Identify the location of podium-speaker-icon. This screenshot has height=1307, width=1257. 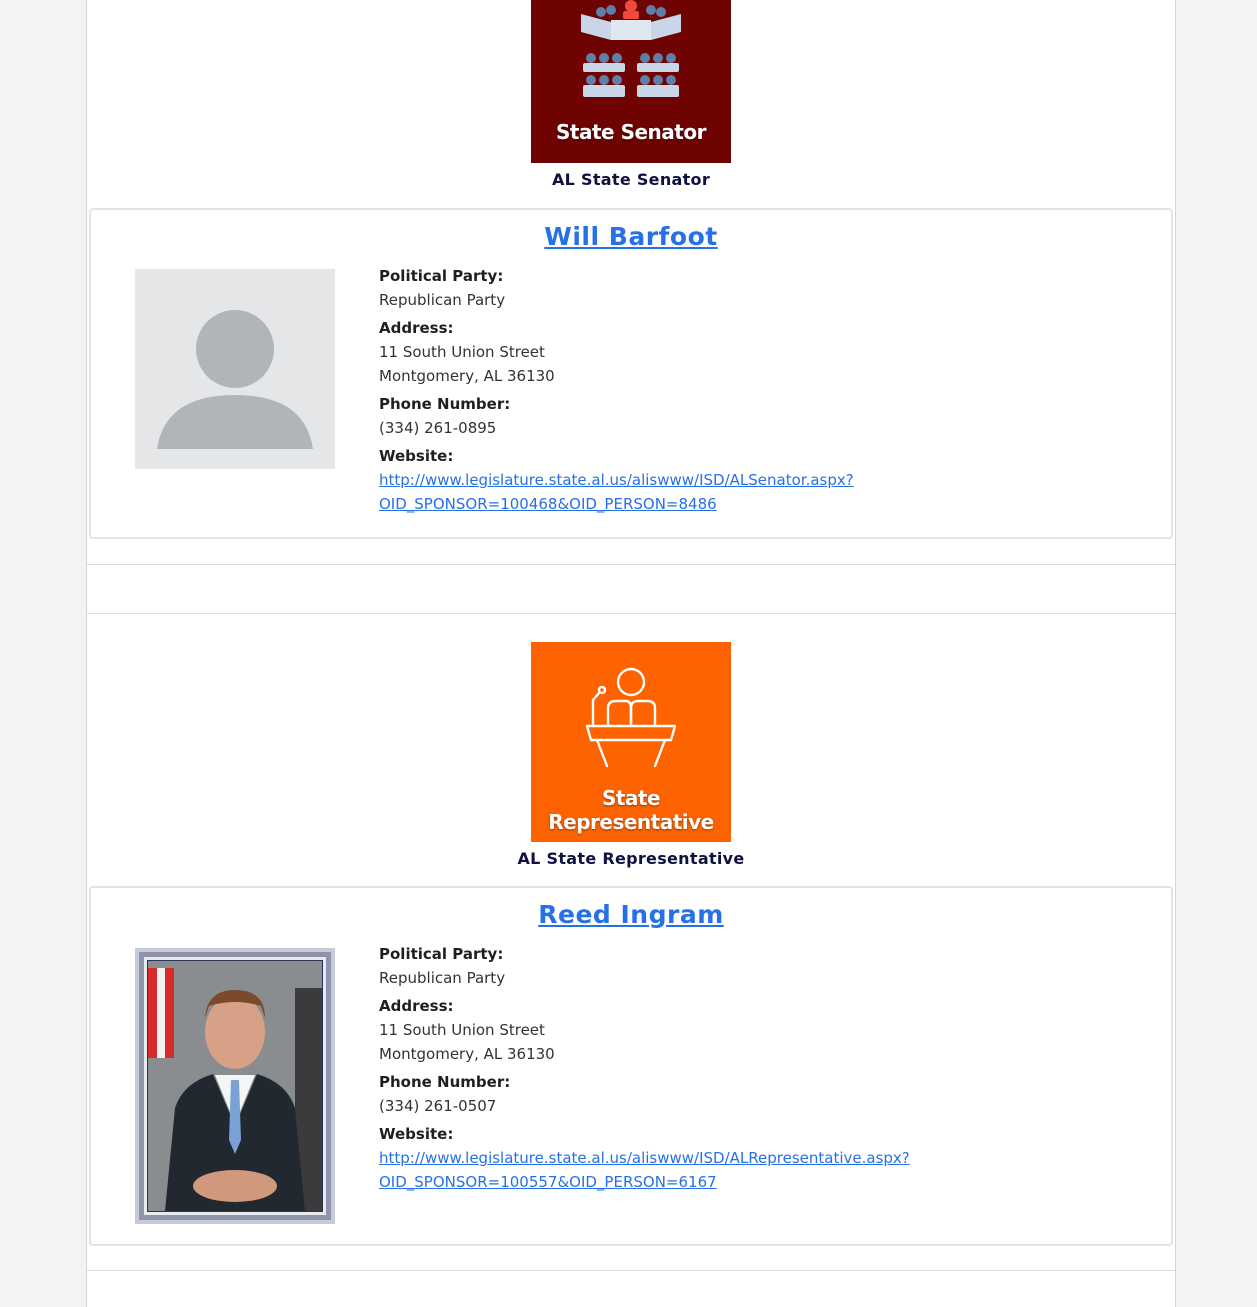
(631, 717).